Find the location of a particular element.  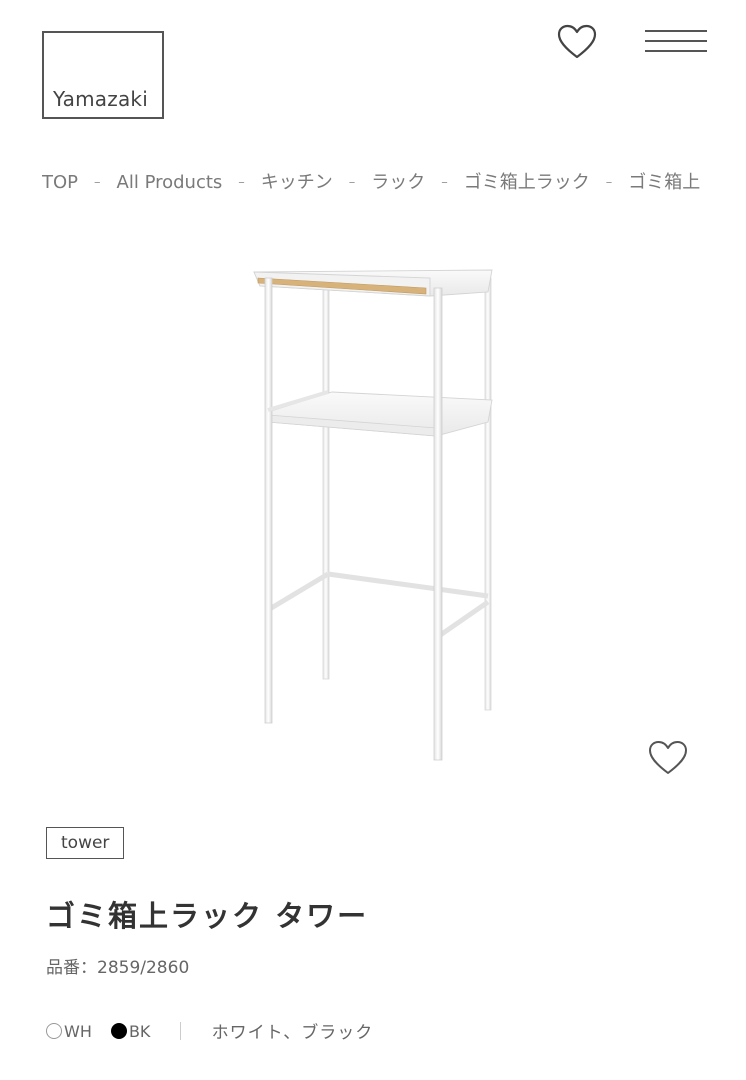

breadcrumb-top: TOP is located at coordinates (60, 182).